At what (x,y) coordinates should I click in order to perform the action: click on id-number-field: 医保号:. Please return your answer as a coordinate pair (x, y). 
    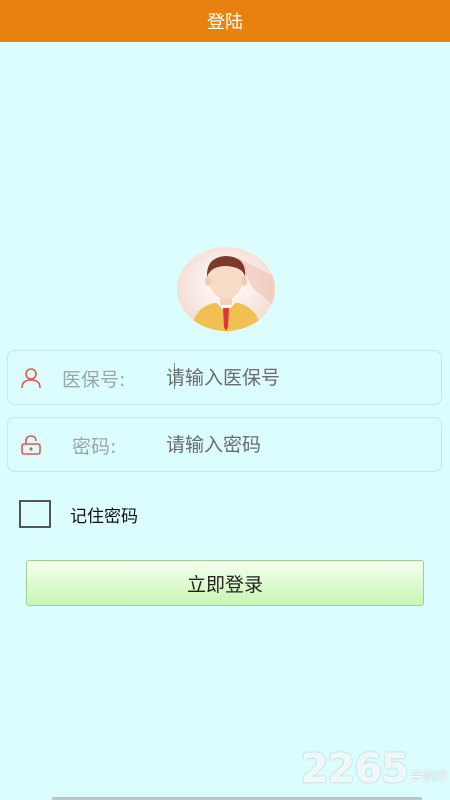
    Looking at the image, I should click on (224, 377).